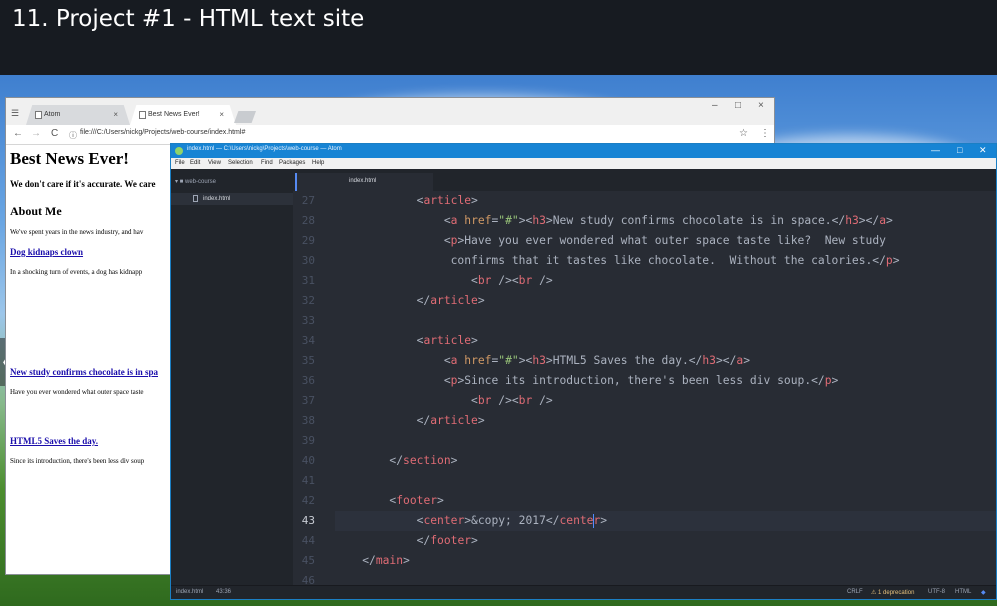 The width and height of the screenshot is (997, 606). Describe the element at coordinates (232, 377) in the screenshot. I see `file-tree-panel: ▾ ■ web-course index.html` at that location.